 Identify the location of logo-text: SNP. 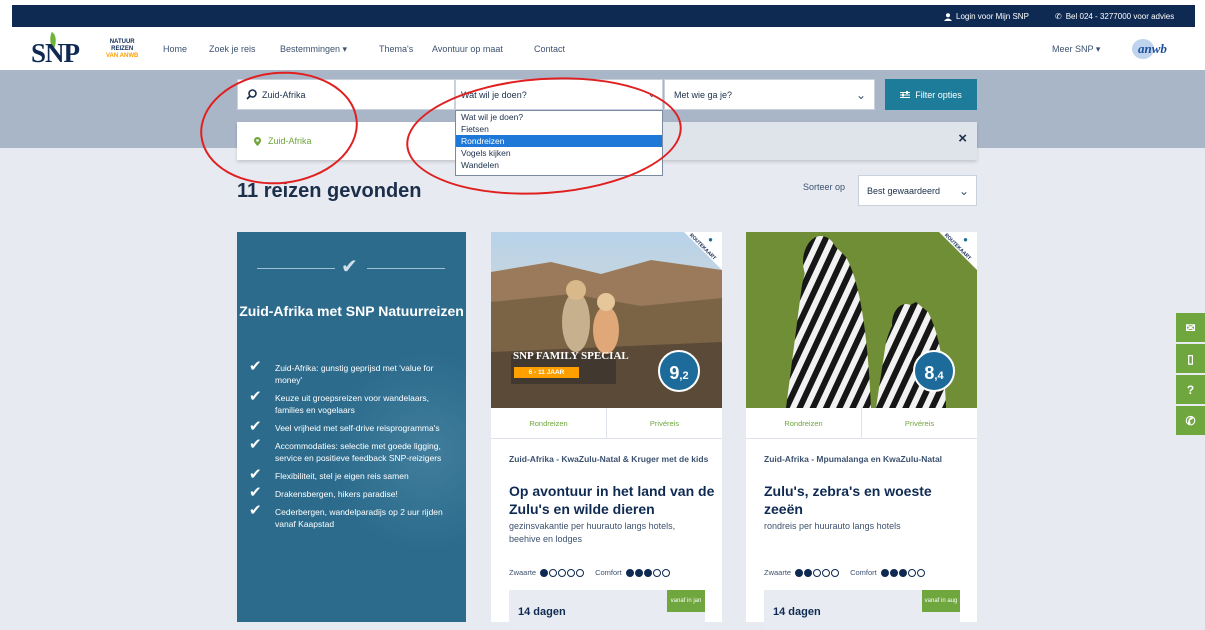
(55, 53).